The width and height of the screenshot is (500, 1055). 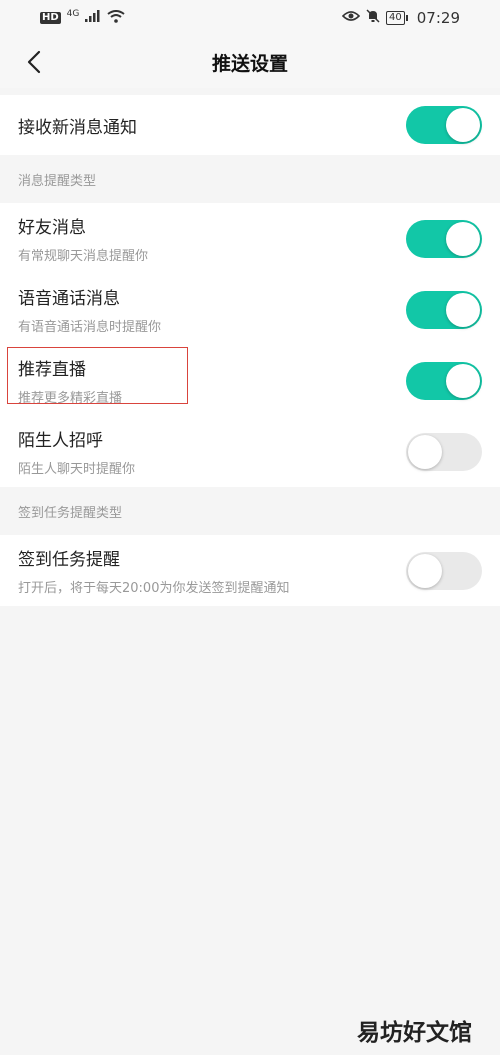 I want to click on hd-badge: HD, so click(x=50, y=18).